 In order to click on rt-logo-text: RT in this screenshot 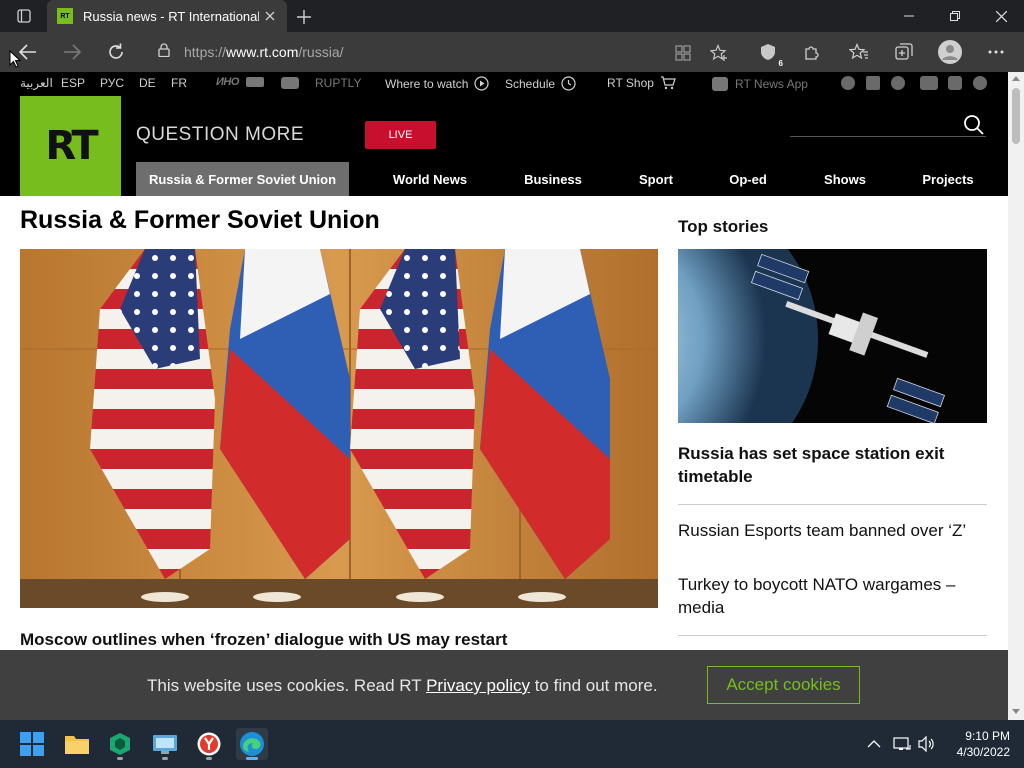, I will do `click(71, 146)`.